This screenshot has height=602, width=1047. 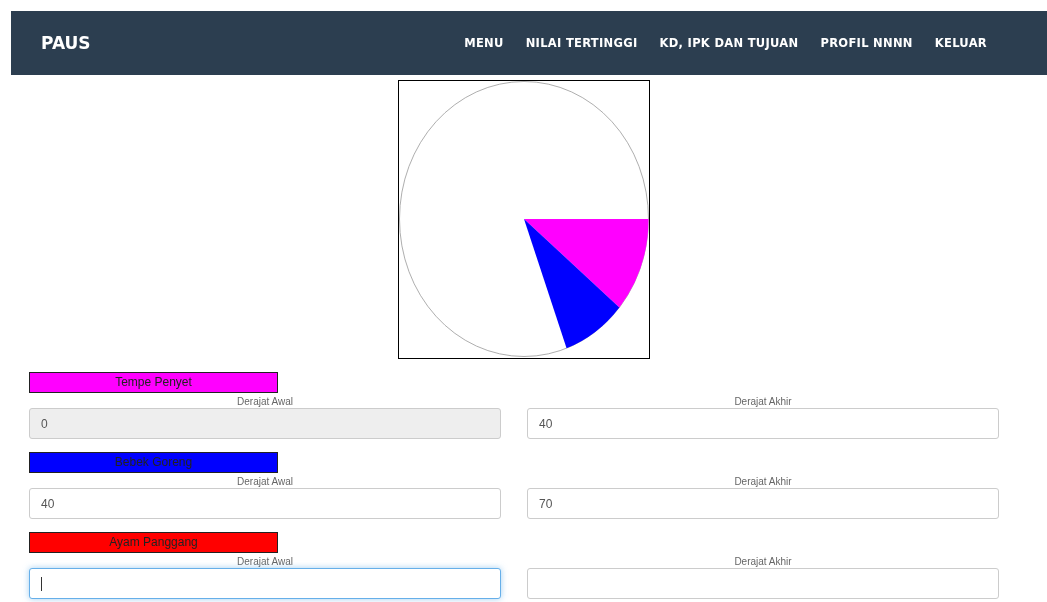 I want to click on nav-link: MENU, so click(x=484, y=43).